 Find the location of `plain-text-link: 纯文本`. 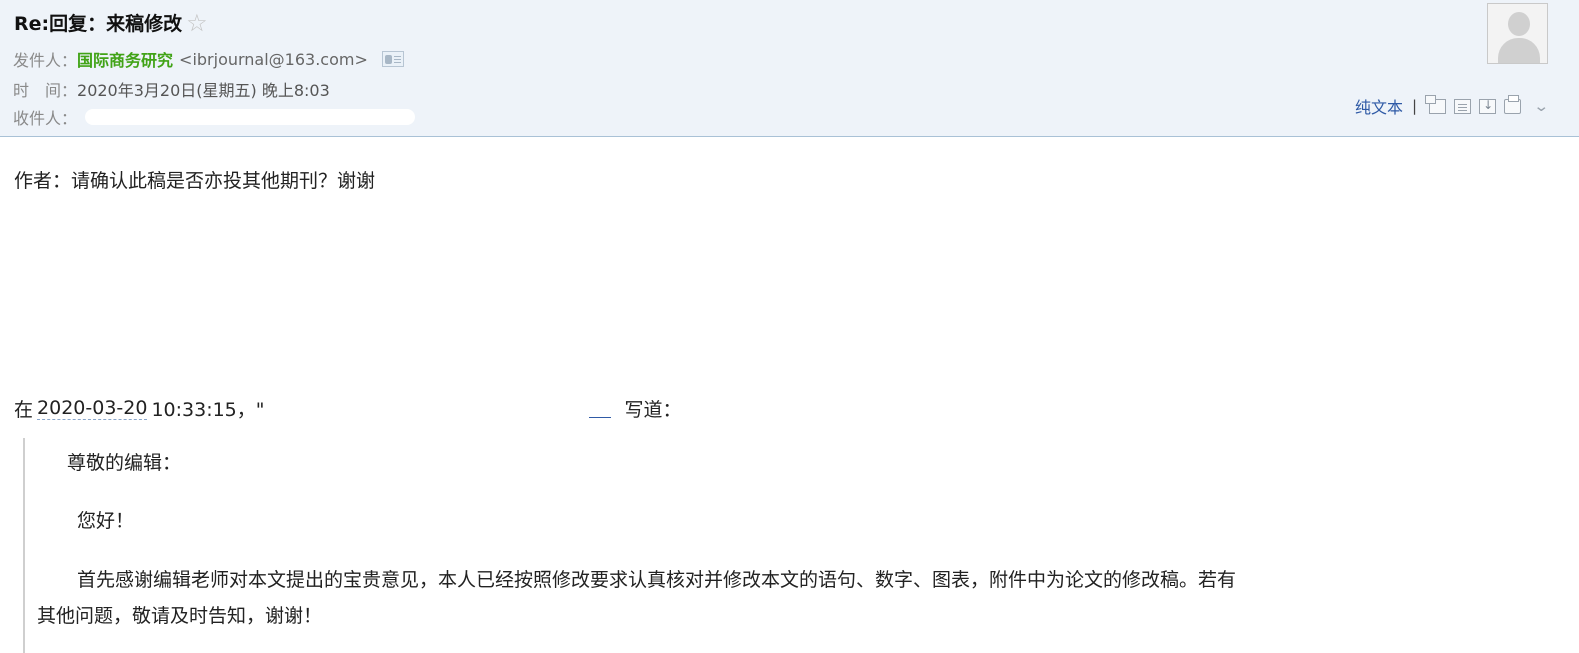

plain-text-link: 纯文本 is located at coordinates (1379, 106).